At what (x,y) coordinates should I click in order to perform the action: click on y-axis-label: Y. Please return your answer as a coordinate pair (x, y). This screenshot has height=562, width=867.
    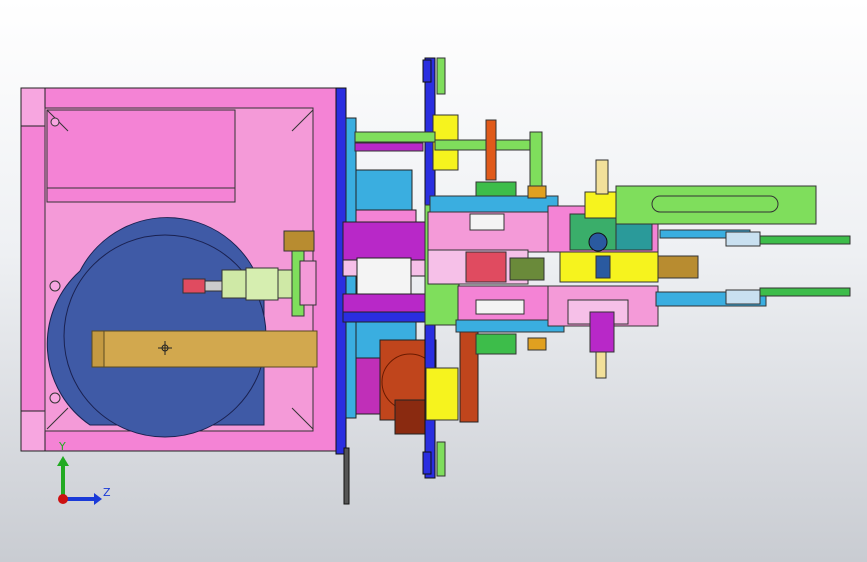
    Looking at the image, I should click on (62, 446).